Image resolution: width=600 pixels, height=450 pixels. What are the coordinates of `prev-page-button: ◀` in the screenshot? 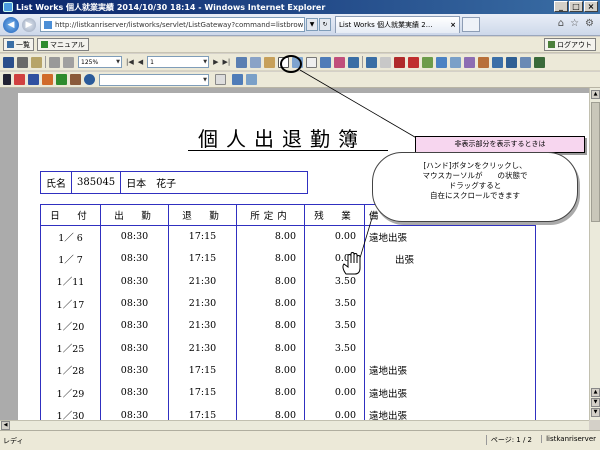 It's located at (140, 62).